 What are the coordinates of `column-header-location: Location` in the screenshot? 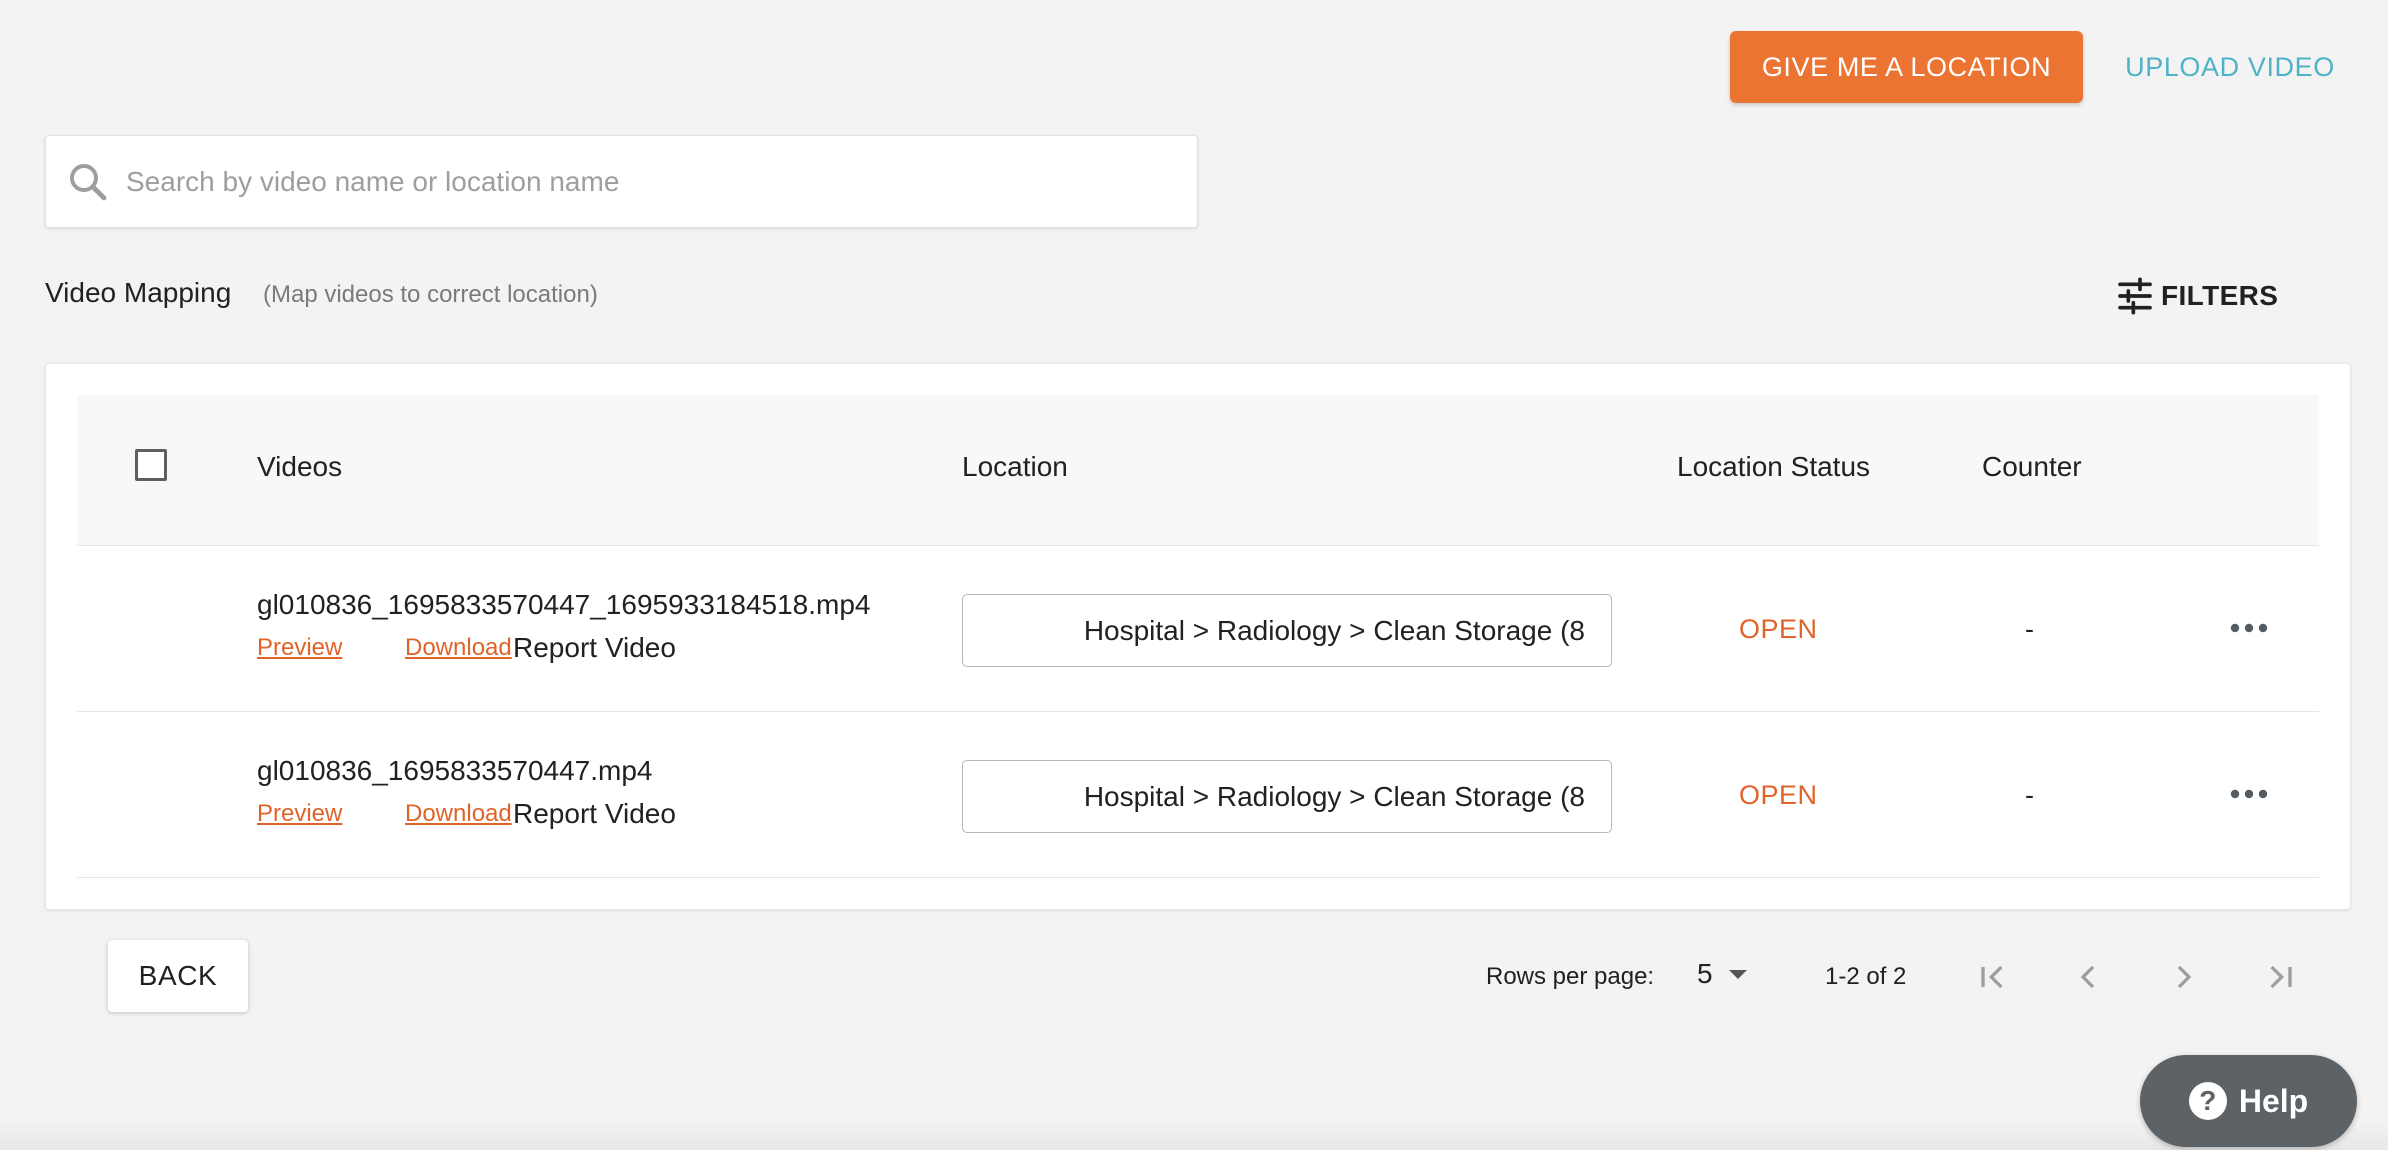 It's located at (1015, 467).